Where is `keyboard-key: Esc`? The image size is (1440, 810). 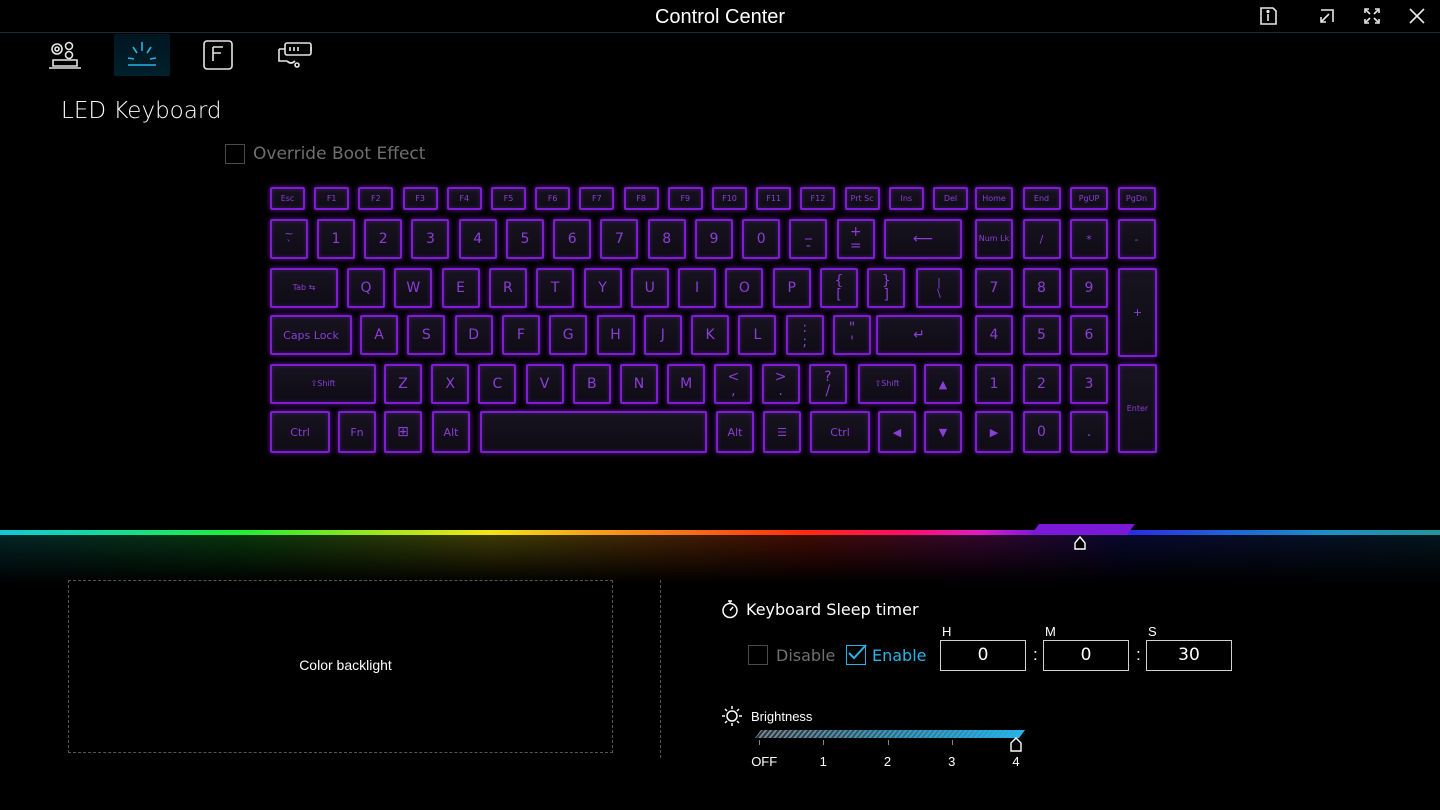 keyboard-key: Esc is located at coordinates (287, 198).